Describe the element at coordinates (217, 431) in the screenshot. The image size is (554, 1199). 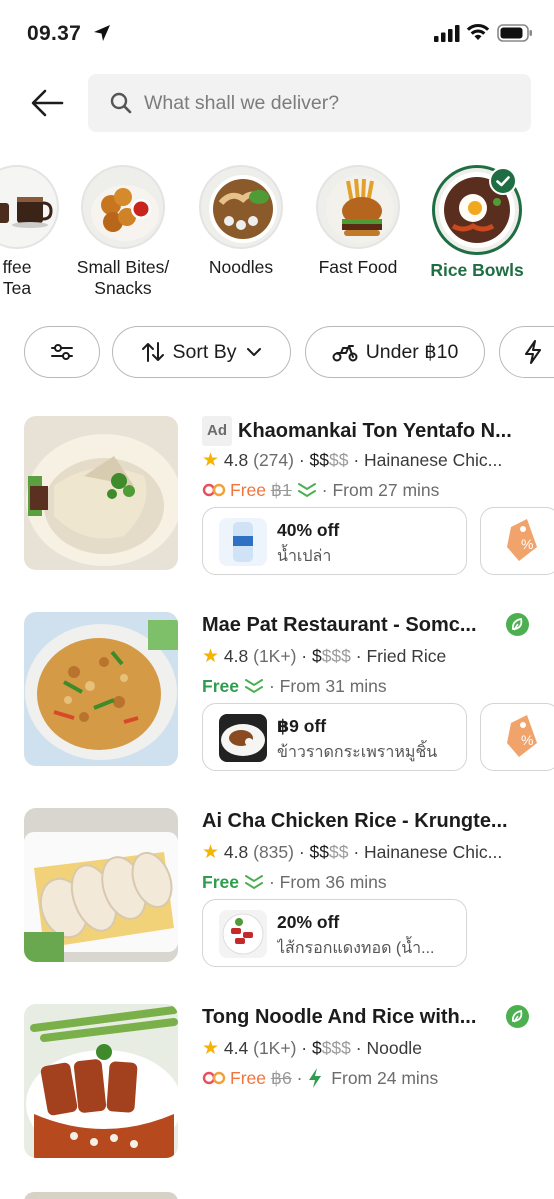
I see `ad-badge: Ad` at that location.